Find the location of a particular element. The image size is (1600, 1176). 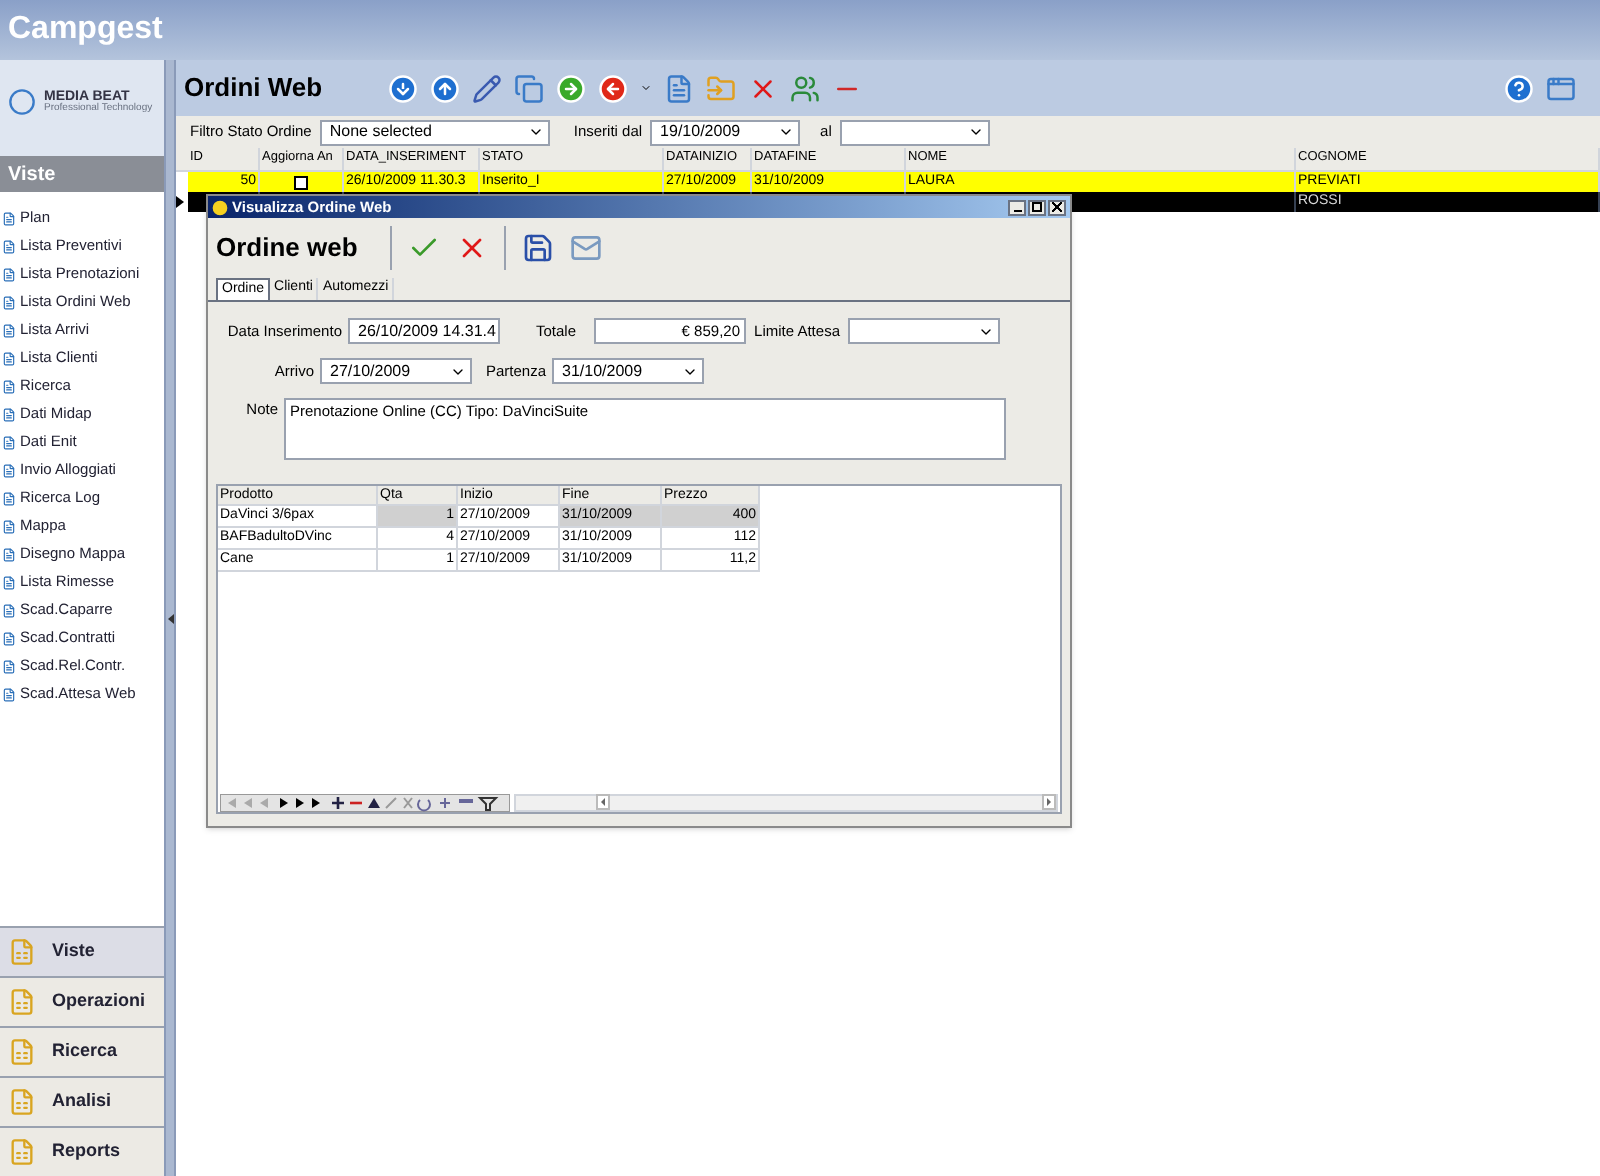

from-date-select: 19/10/2009 is located at coordinates (725, 132).